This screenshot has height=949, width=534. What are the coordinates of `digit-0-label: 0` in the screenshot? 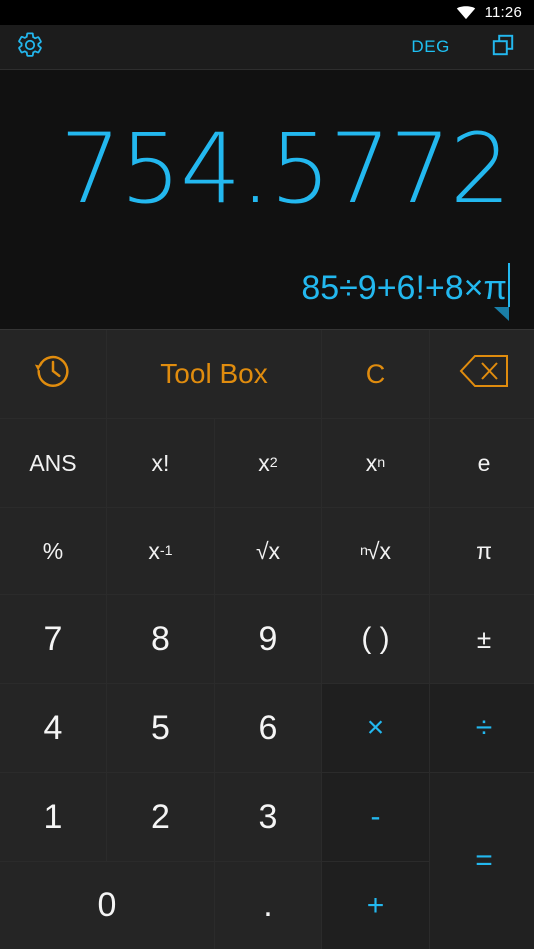 It's located at (107, 905).